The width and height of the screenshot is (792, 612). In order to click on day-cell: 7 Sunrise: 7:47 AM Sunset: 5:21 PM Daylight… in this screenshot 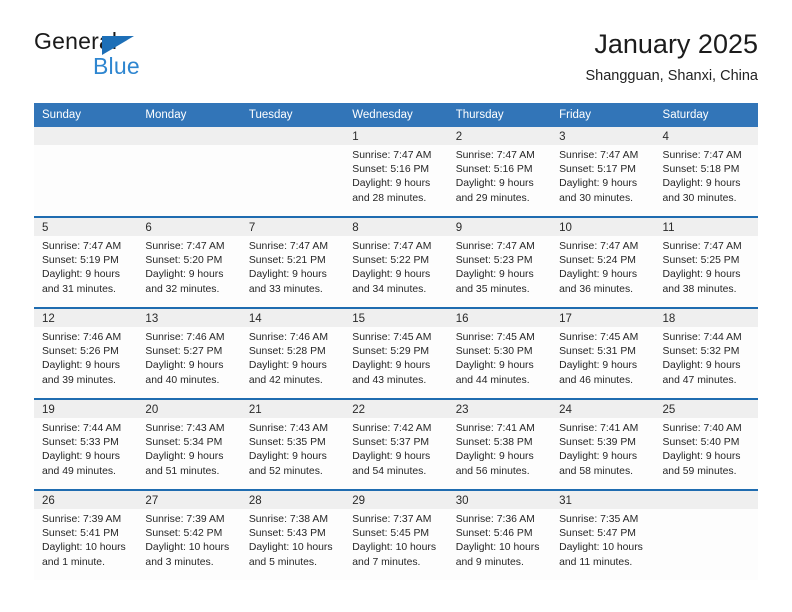, I will do `click(292, 262)`.